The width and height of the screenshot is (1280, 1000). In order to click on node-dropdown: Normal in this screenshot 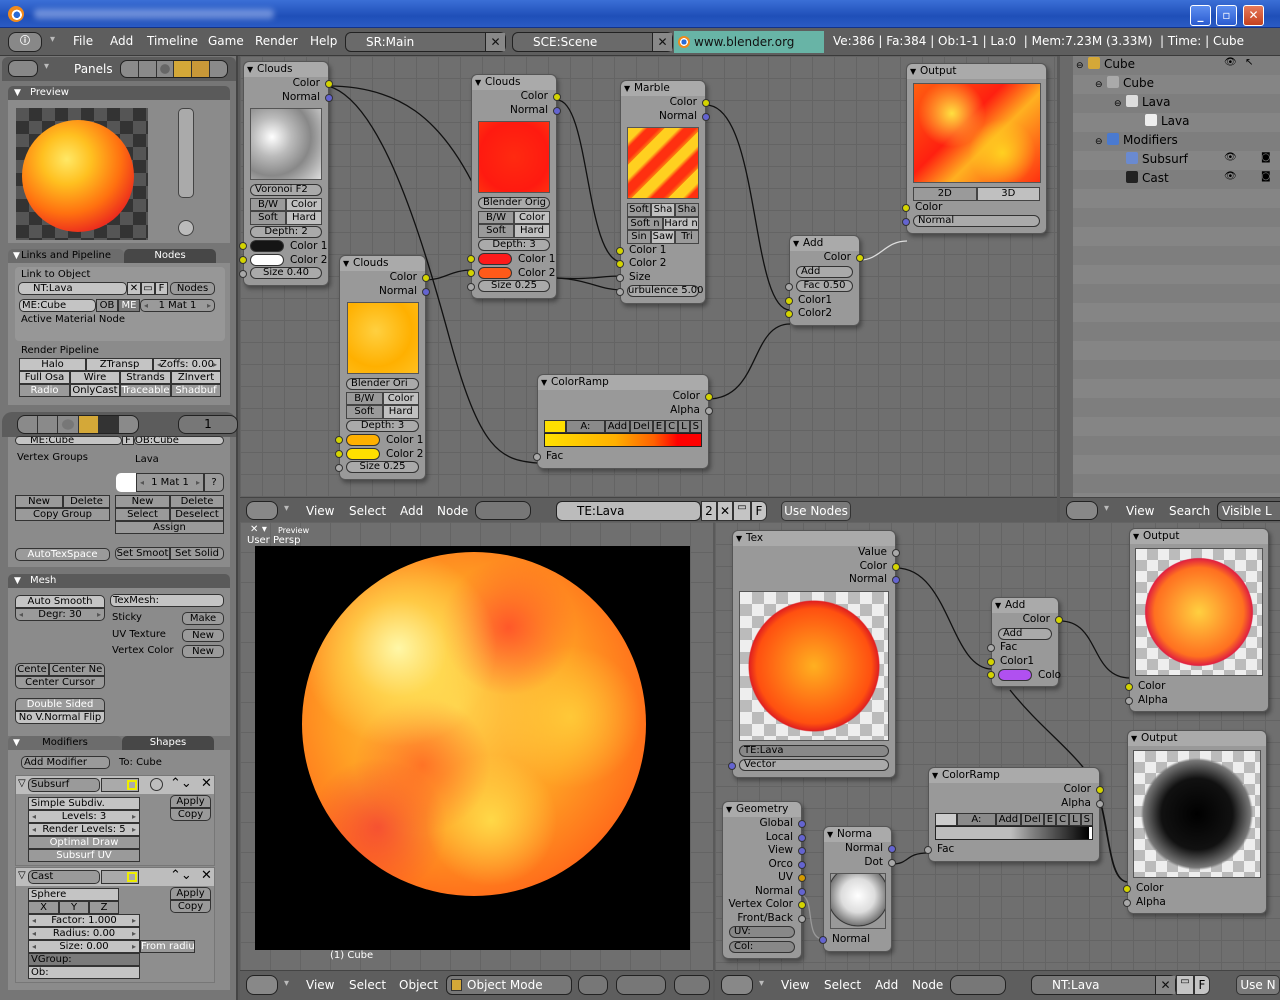, I will do `click(976, 221)`.